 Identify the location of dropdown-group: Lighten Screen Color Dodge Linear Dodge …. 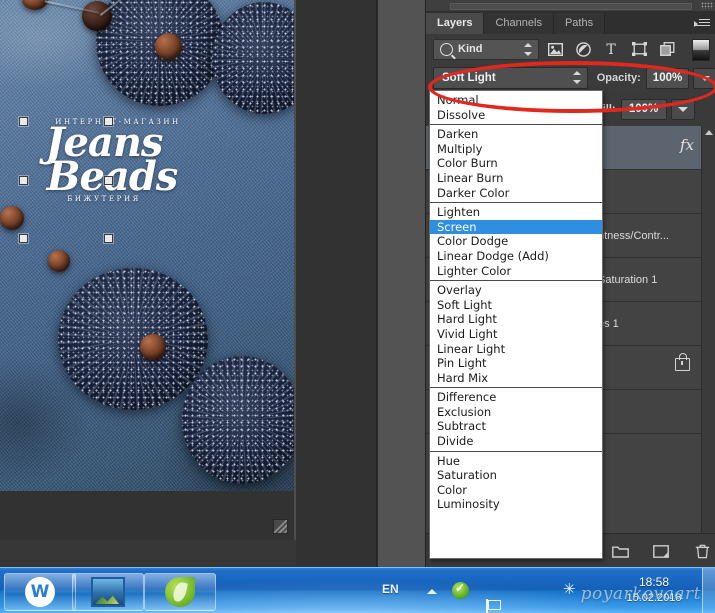
(516, 241).